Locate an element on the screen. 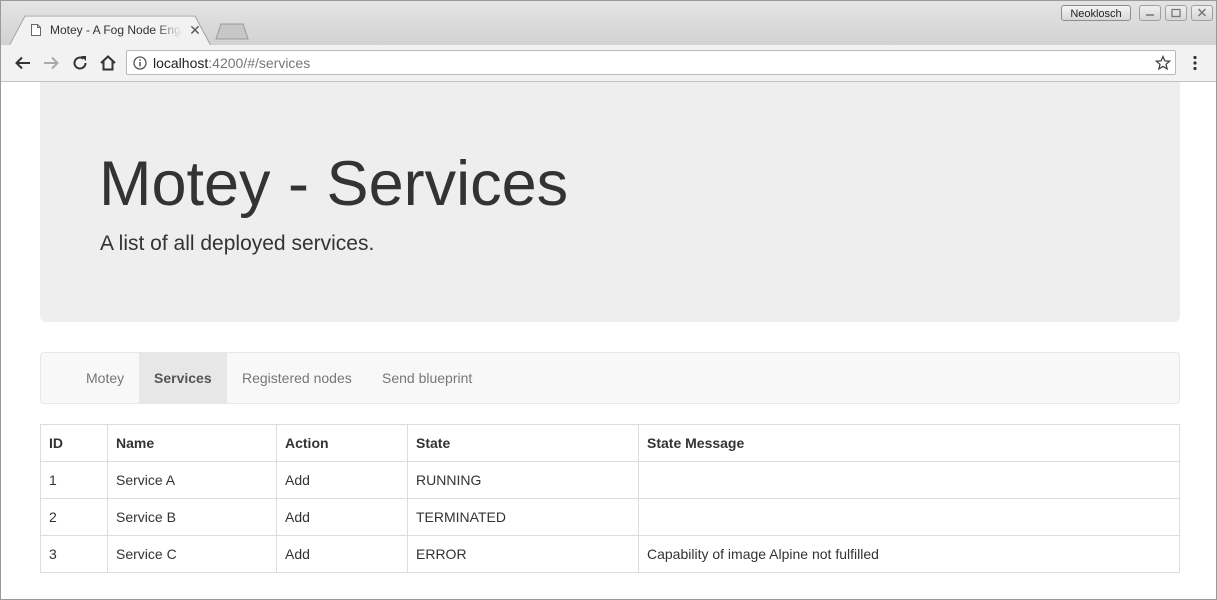 The width and height of the screenshot is (1217, 600). tab-close-icon: ✕ is located at coordinates (195, 30).